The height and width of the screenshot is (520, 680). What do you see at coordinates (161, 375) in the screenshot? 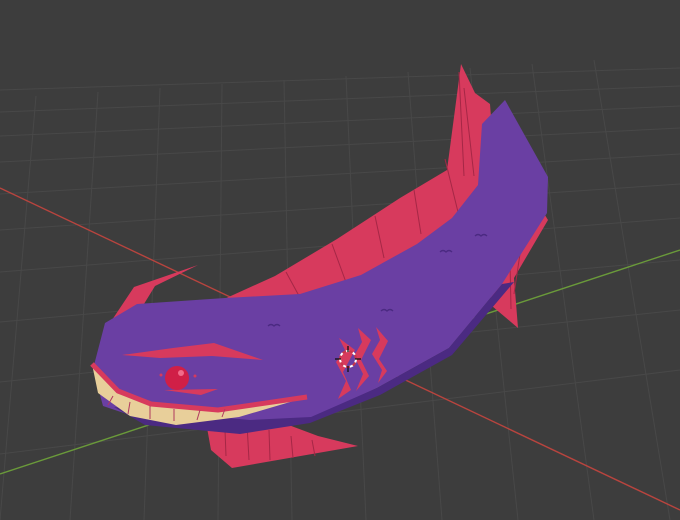
I see `eye-dot-left` at bounding box center [161, 375].